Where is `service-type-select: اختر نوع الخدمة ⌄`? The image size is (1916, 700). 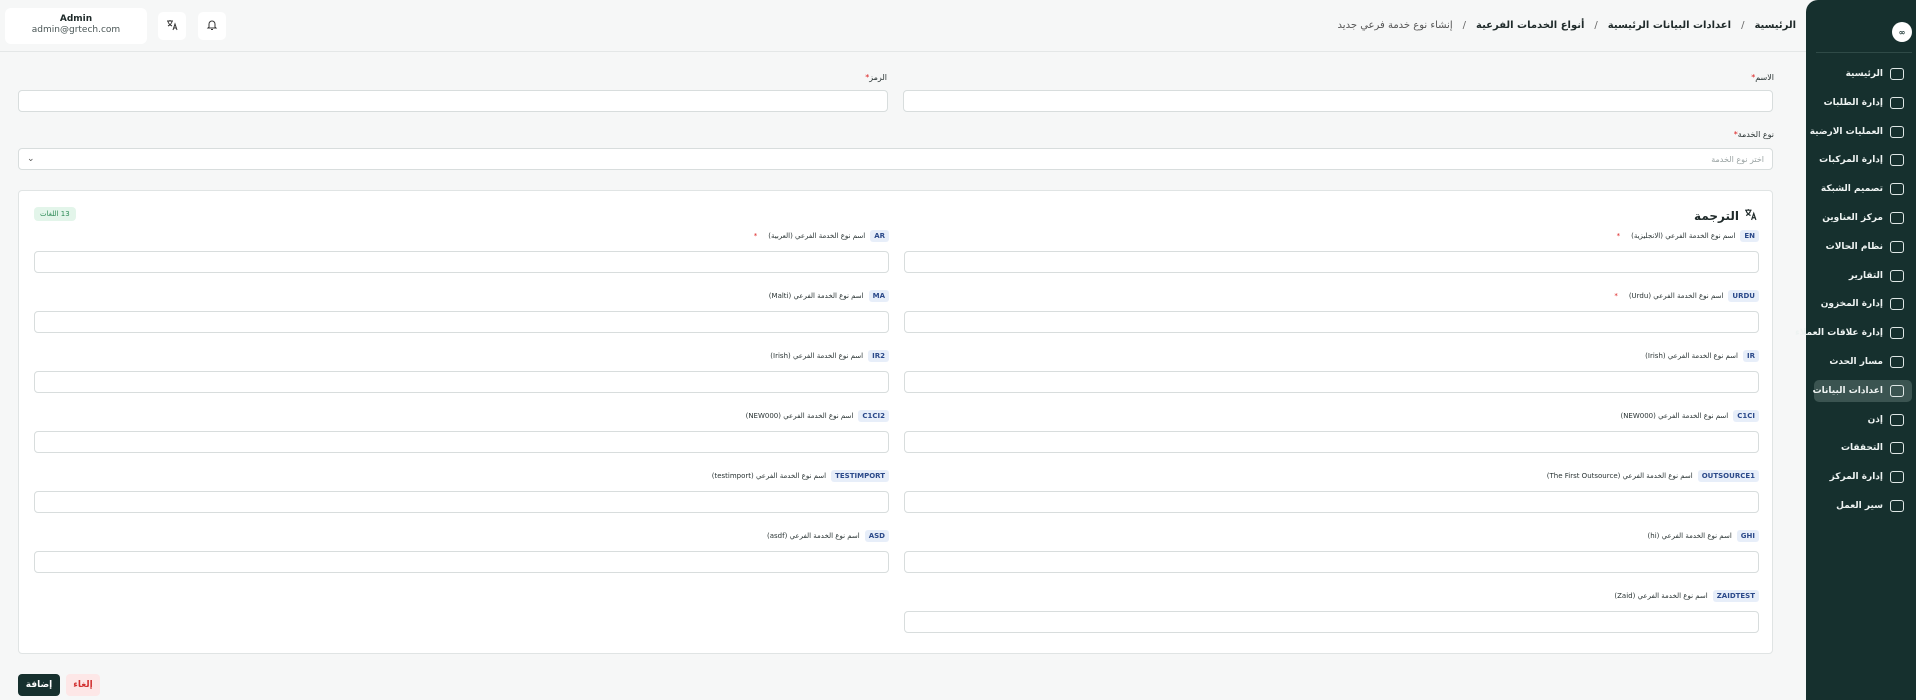 service-type-select: اختر نوع الخدمة ⌄ is located at coordinates (895, 159).